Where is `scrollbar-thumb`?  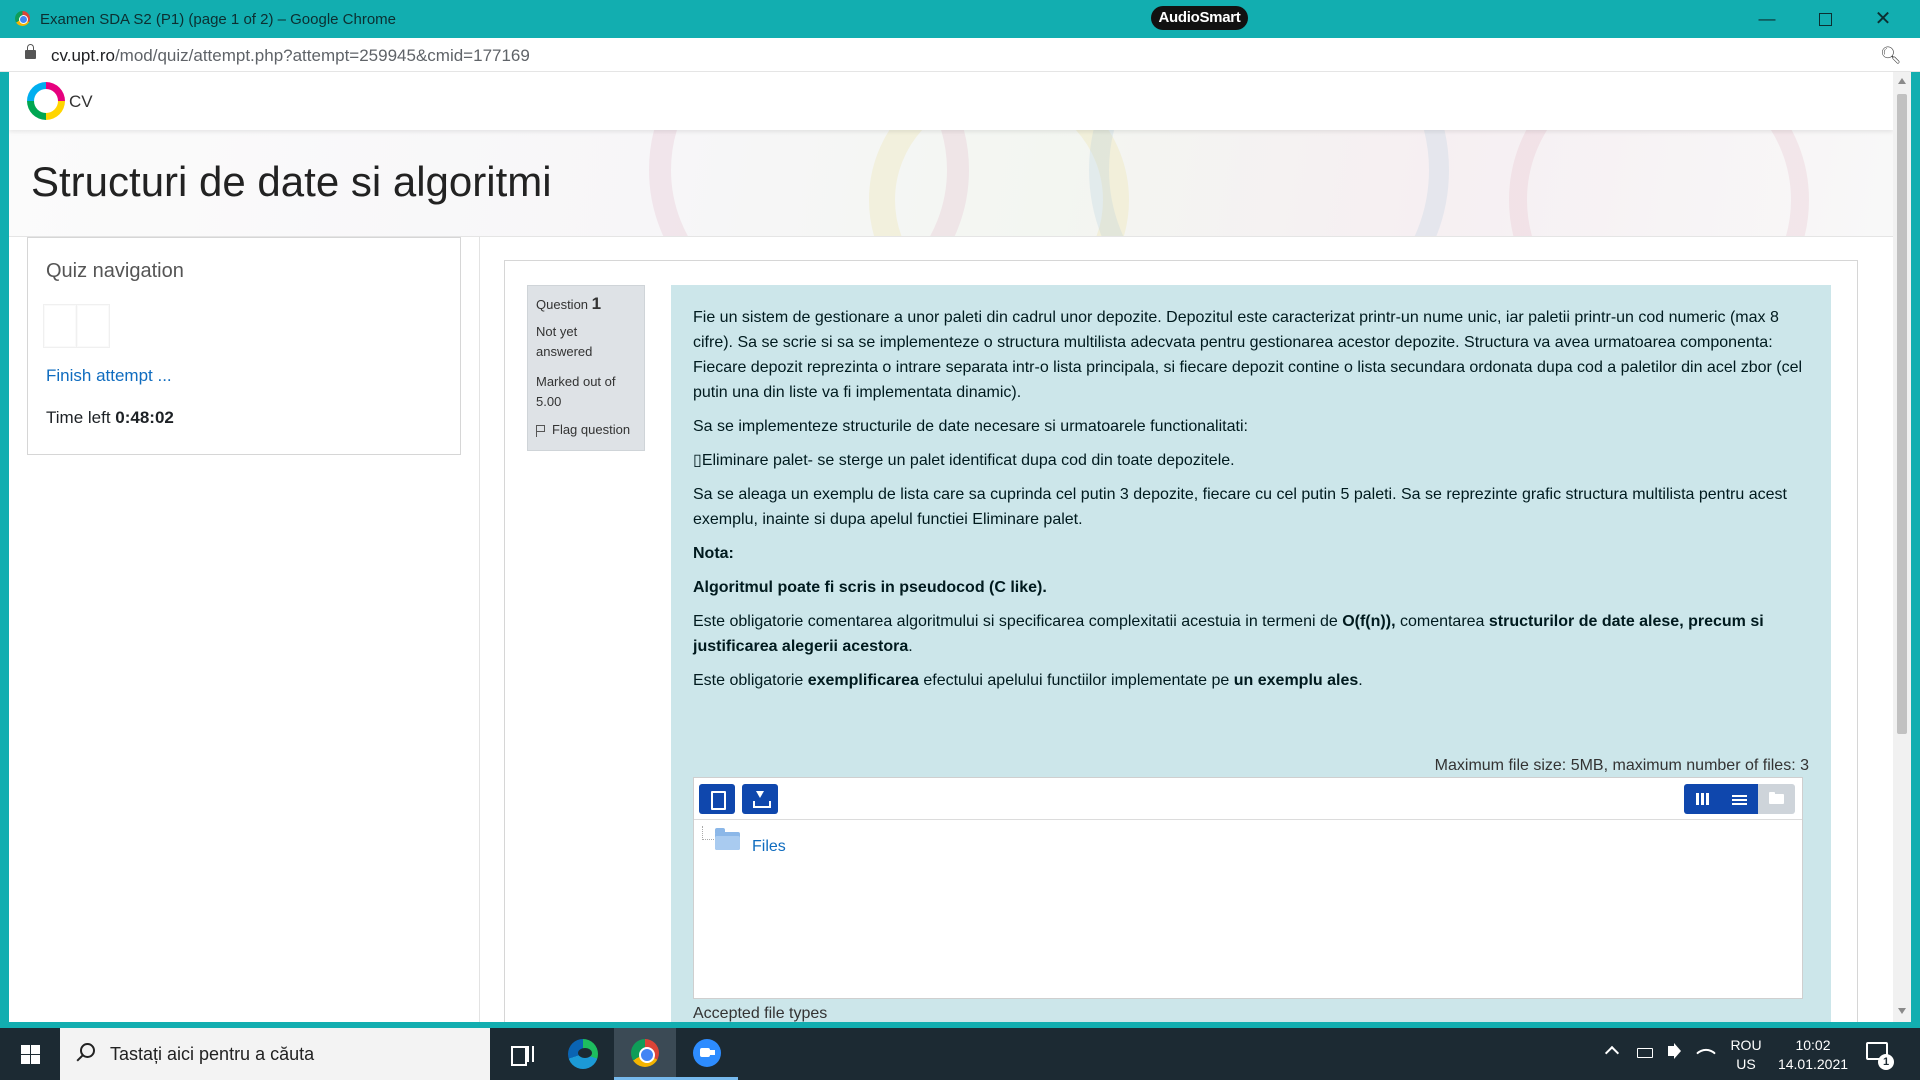
scrollbar-thumb is located at coordinates (1902, 414).